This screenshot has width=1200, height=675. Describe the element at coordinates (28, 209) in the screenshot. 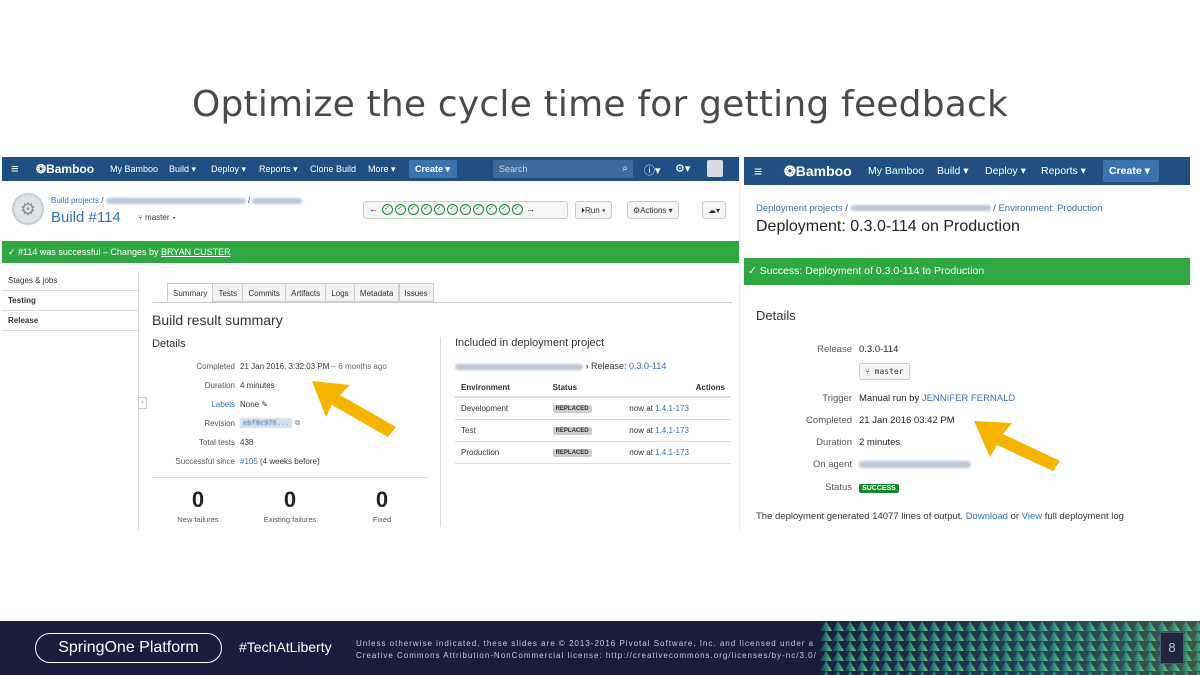

I see `build-status-gear-icon: ⚙` at that location.